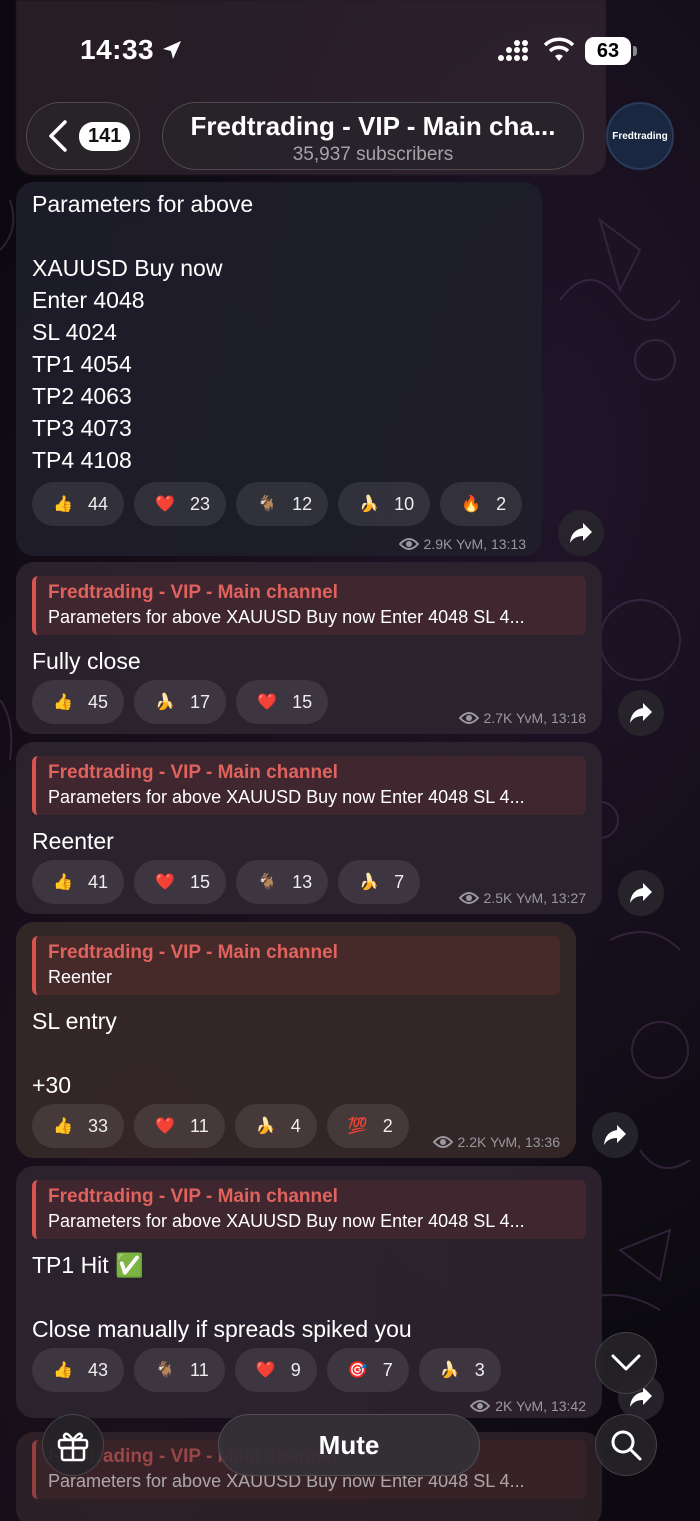  Describe the element at coordinates (86, 661) in the screenshot. I see `message-text: Fully close` at that location.